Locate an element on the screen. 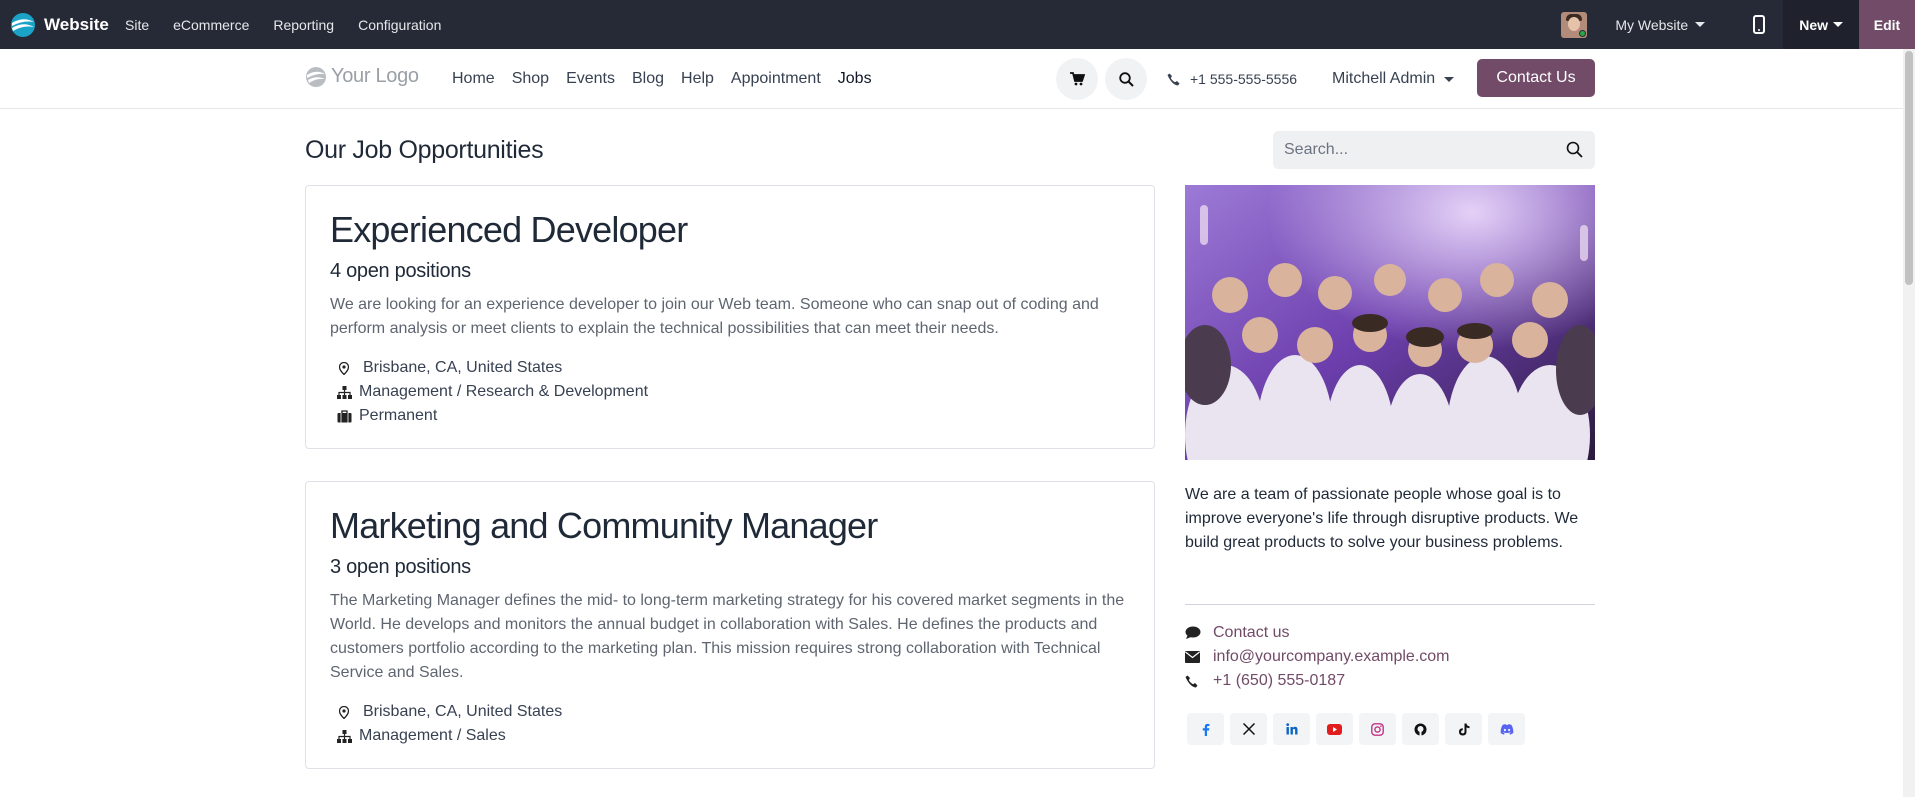 The image size is (1915, 797). new-label: New is located at coordinates (1813, 24).